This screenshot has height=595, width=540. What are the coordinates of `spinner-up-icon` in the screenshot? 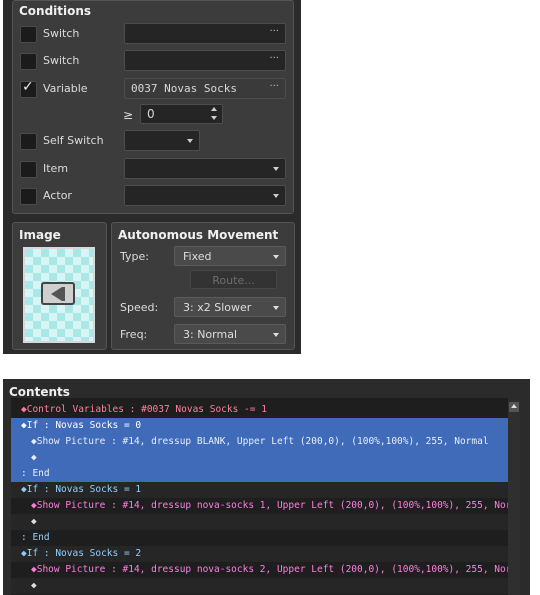 It's located at (214, 109).